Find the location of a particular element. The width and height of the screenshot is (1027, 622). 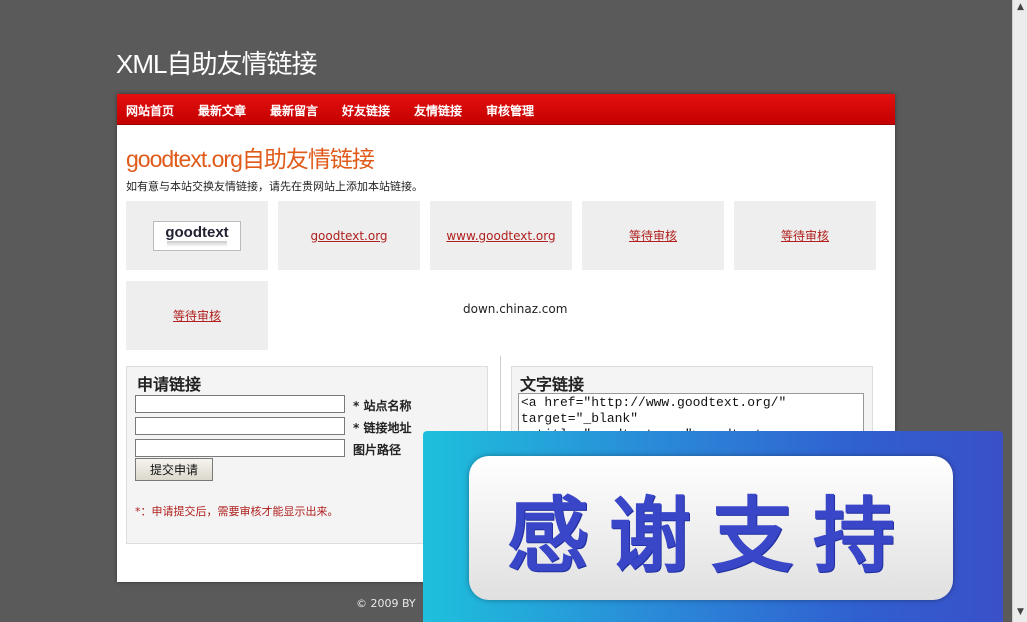

text-link-title: 文字链接 is located at coordinates (552, 384).